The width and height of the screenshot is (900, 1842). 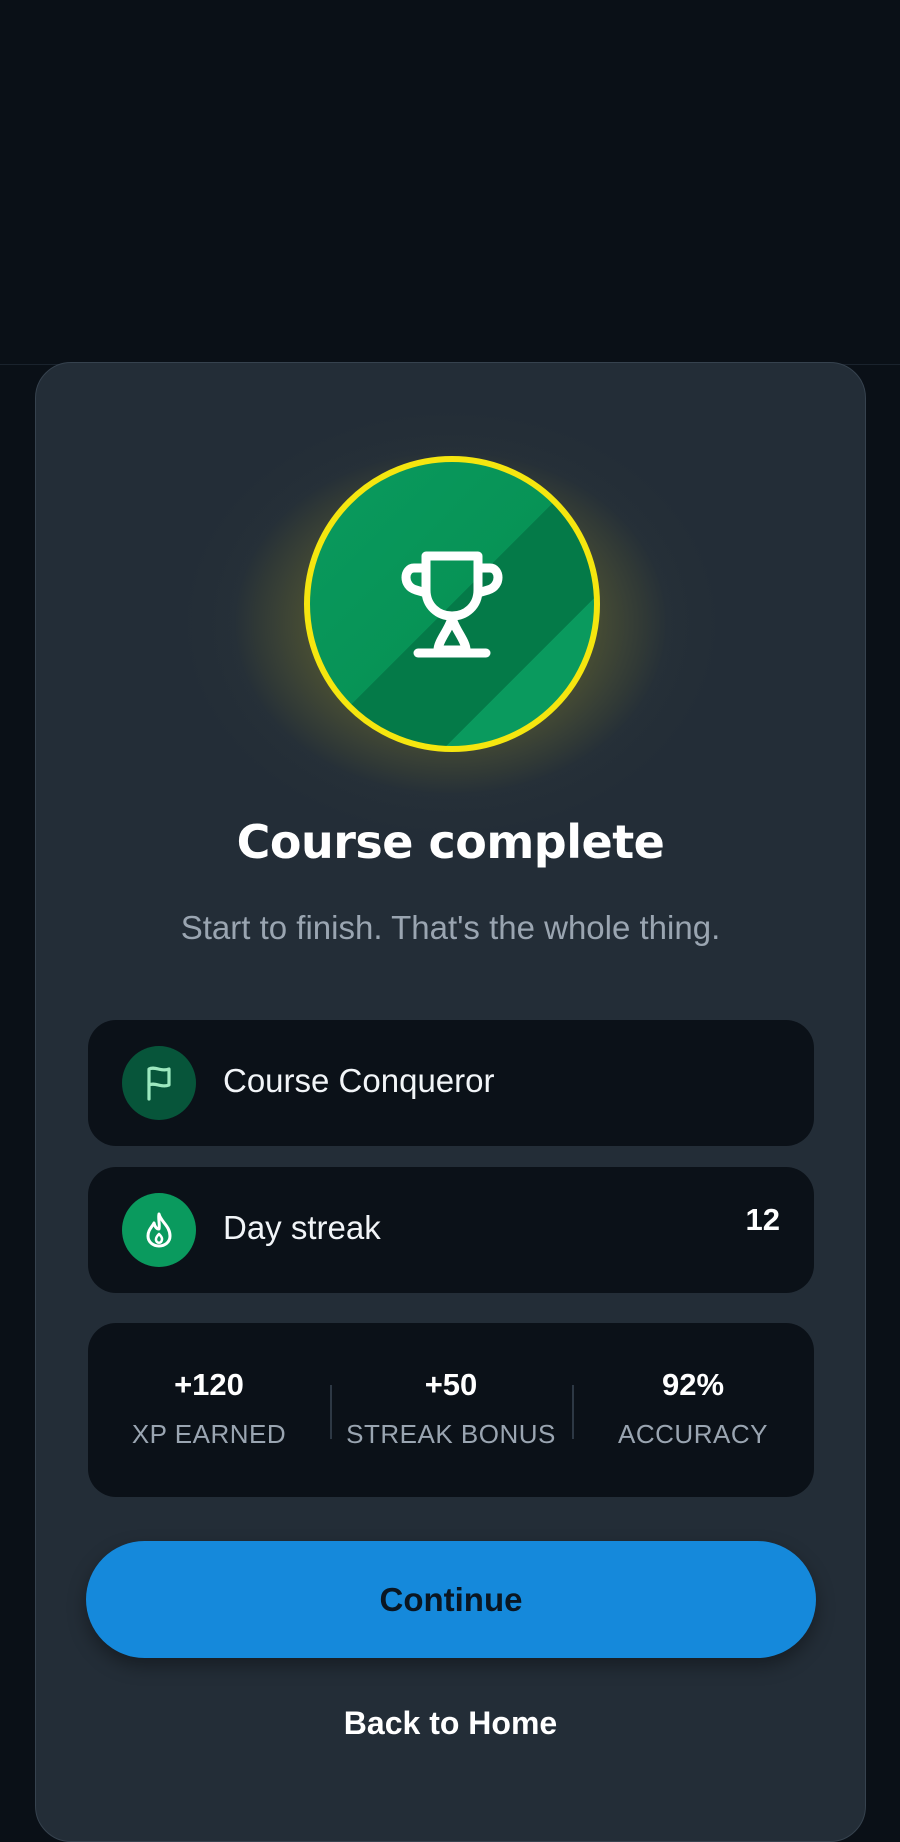 What do you see at coordinates (359, 1080) in the screenshot?
I see `achievement-label: Course Conqueror` at bounding box center [359, 1080].